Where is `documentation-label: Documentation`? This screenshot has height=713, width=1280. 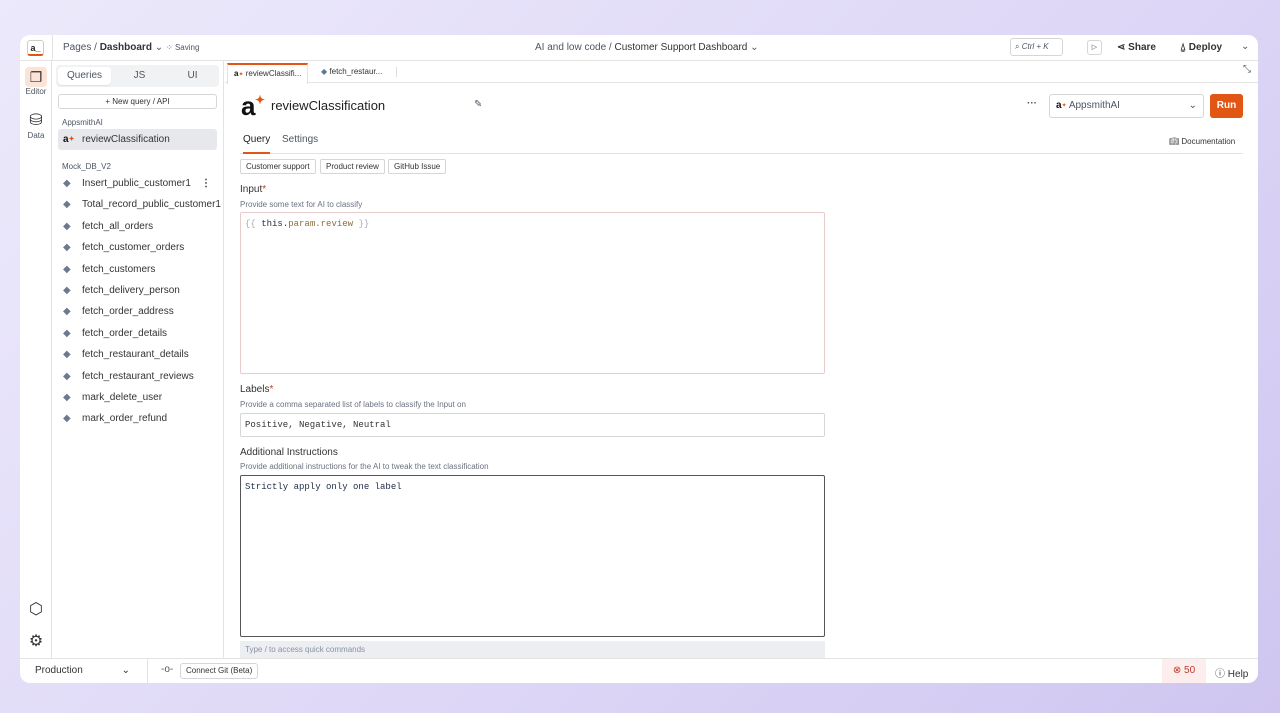 documentation-label: Documentation is located at coordinates (1208, 141).